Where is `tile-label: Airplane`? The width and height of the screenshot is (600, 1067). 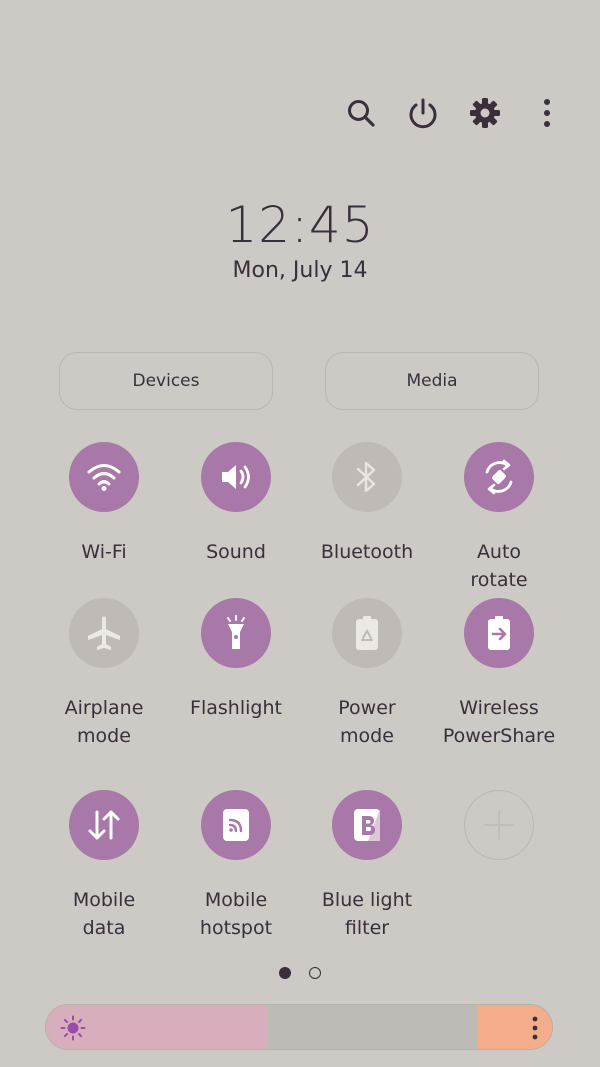 tile-label: Airplane is located at coordinates (104, 708).